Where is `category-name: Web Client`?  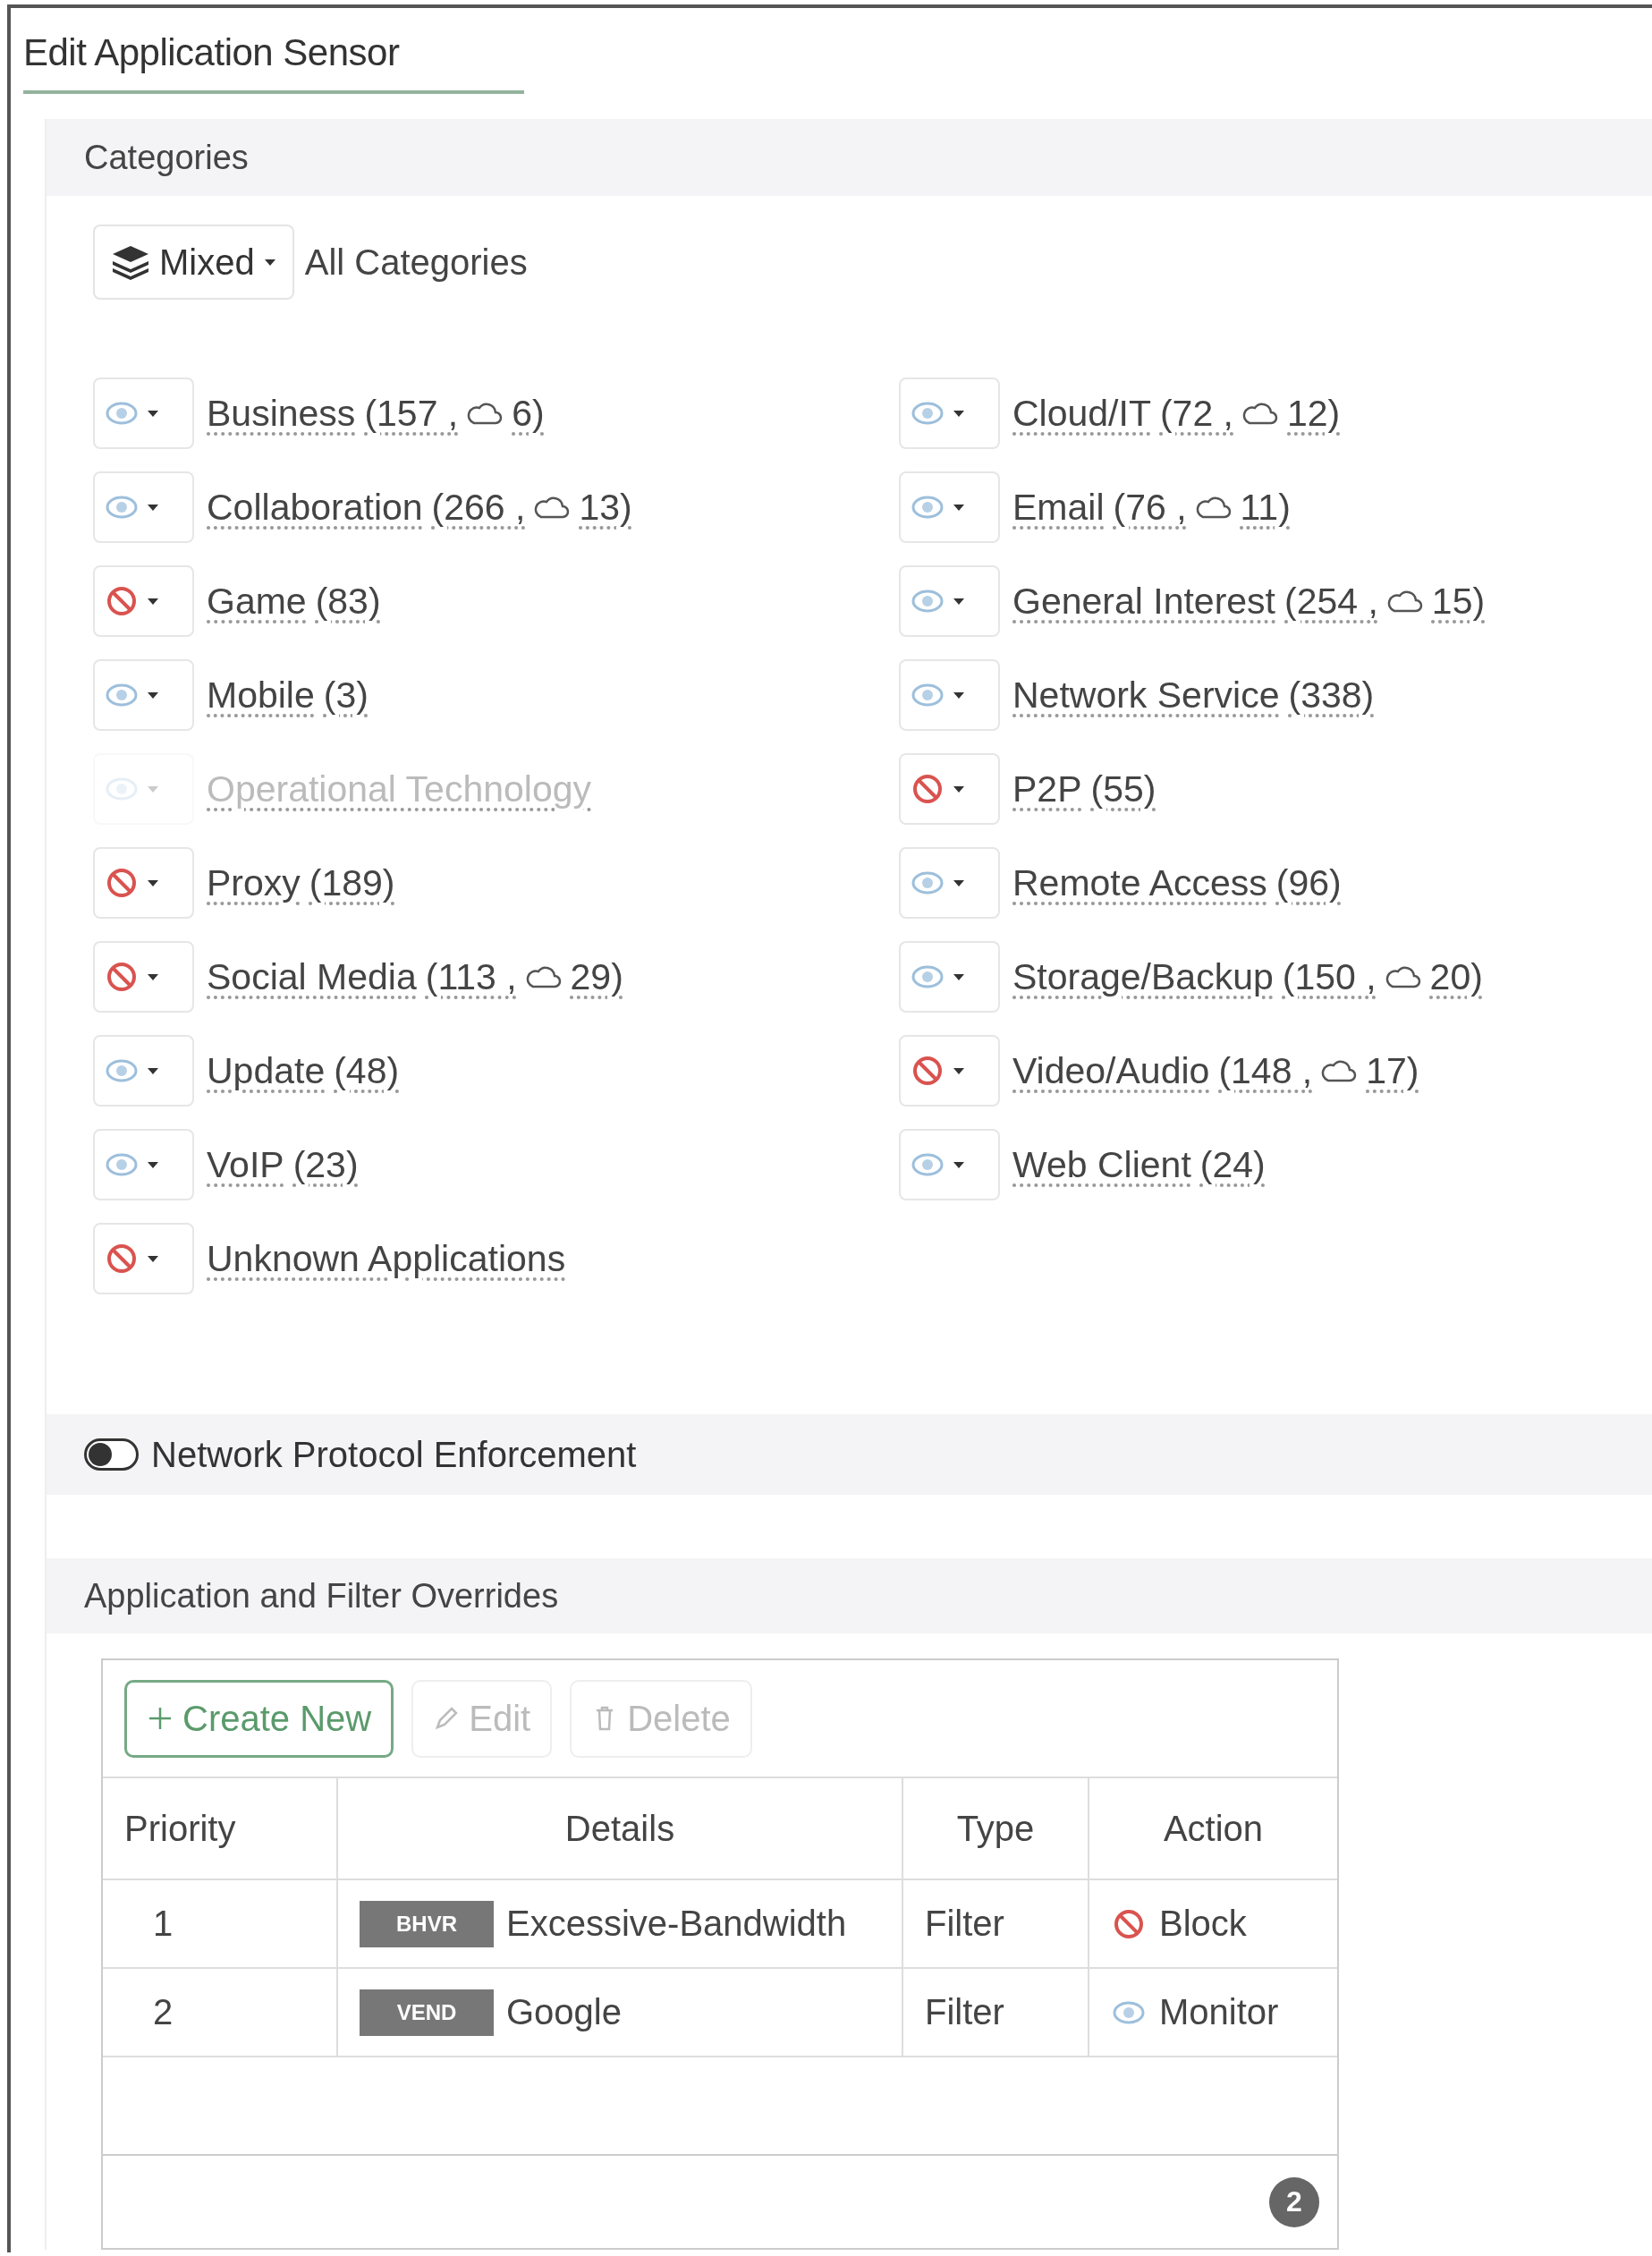 category-name: Web Client is located at coordinates (1101, 1165).